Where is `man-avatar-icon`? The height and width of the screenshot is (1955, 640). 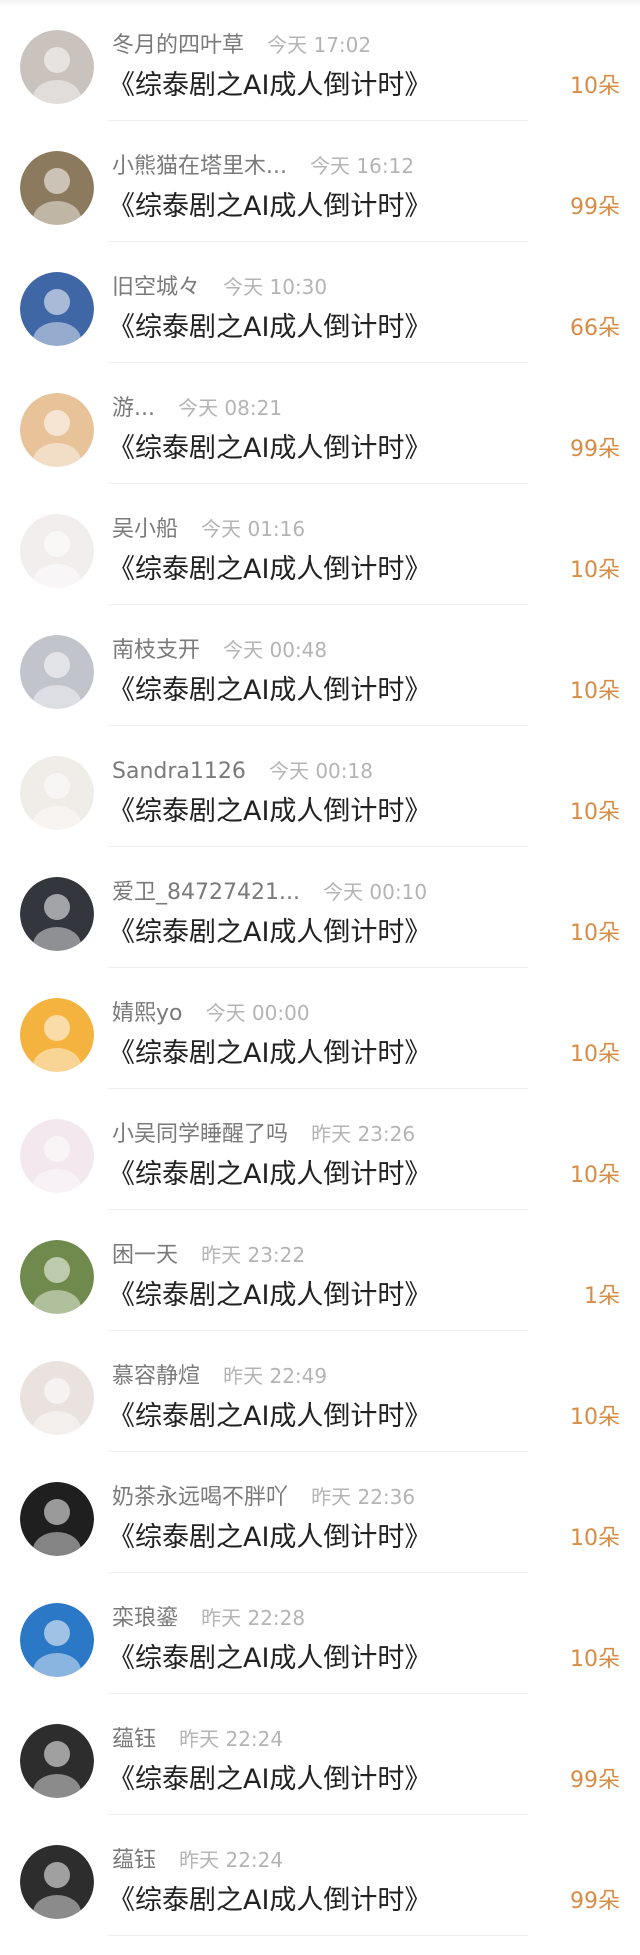 man-avatar-icon is located at coordinates (57, 672).